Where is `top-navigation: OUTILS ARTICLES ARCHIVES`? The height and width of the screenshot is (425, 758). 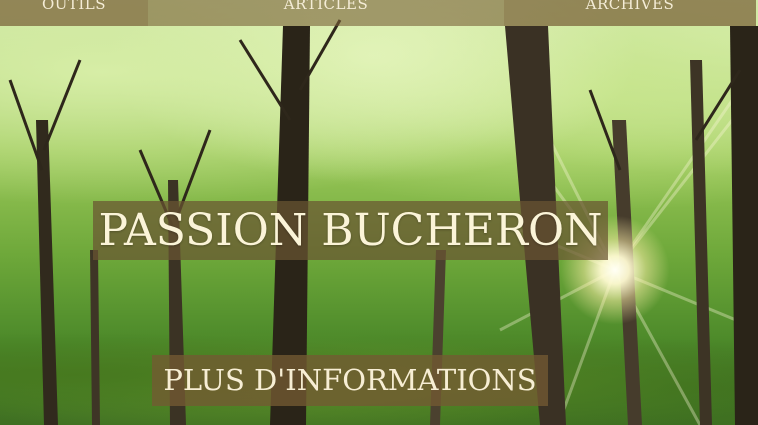 top-navigation: OUTILS ARTICLES ARCHIVES is located at coordinates (379, 13).